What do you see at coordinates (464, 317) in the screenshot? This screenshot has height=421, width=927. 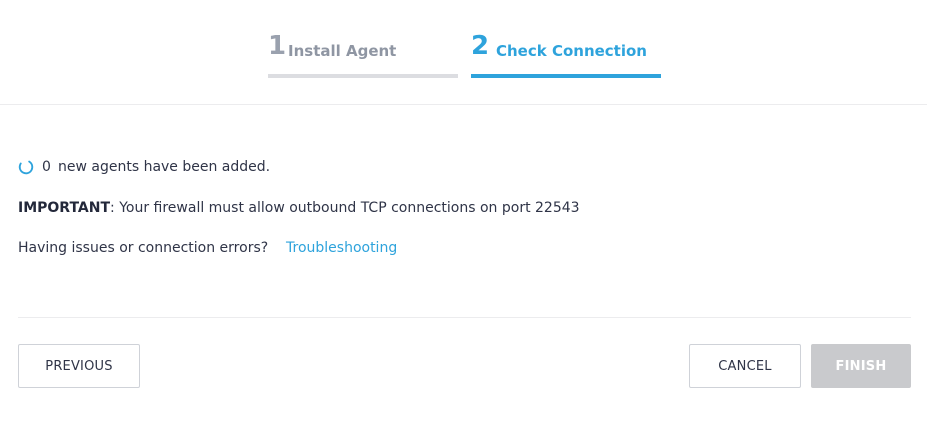 I see `footer-divider` at bounding box center [464, 317].